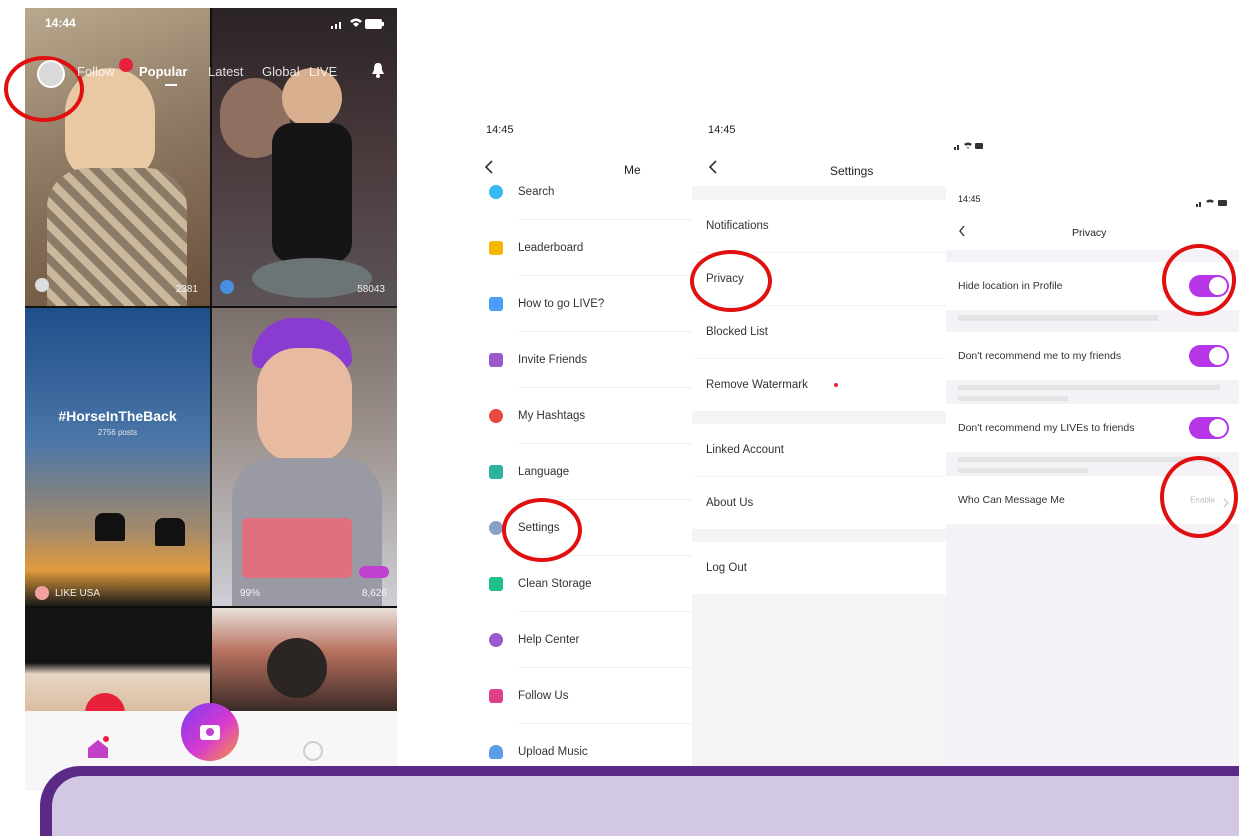  What do you see at coordinates (356, 24) in the screenshot?
I see `wifi-icon` at bounding box center [356, 24].